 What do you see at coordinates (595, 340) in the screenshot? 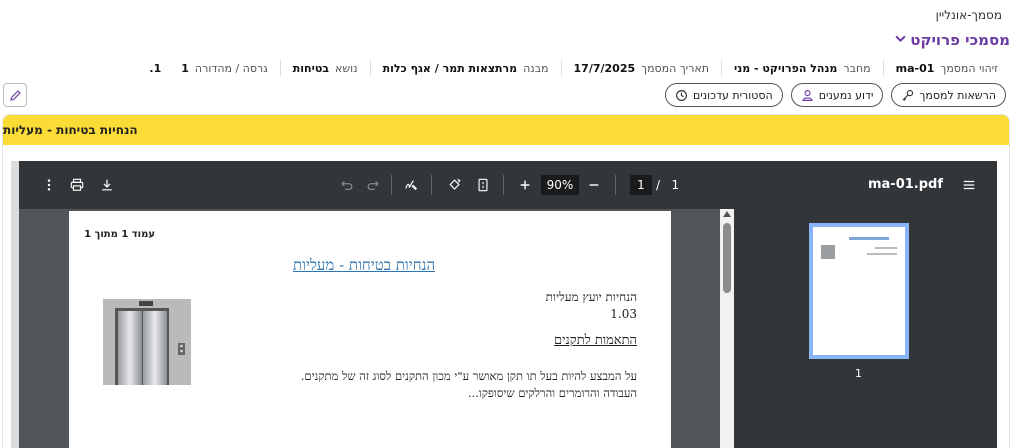
I see `pdf-section-heading: התאמות לתקנים` at bounding box center [595, 340].